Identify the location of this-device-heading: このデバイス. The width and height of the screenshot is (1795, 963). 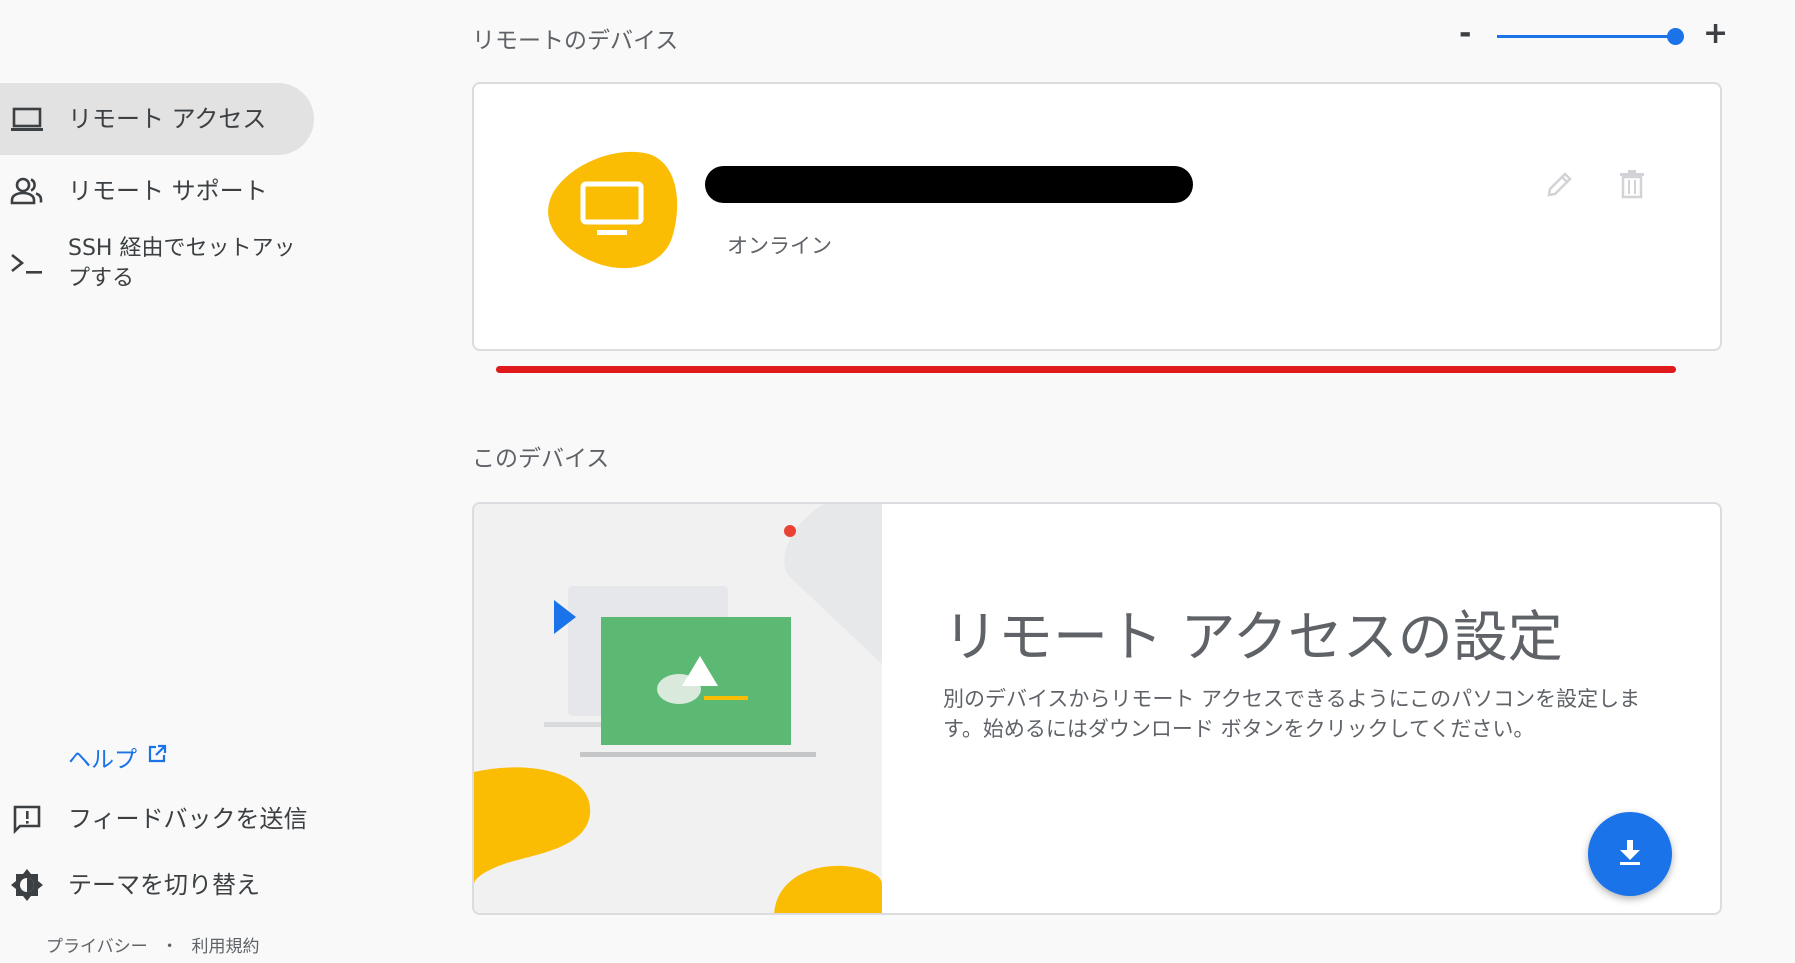
(541, 459).